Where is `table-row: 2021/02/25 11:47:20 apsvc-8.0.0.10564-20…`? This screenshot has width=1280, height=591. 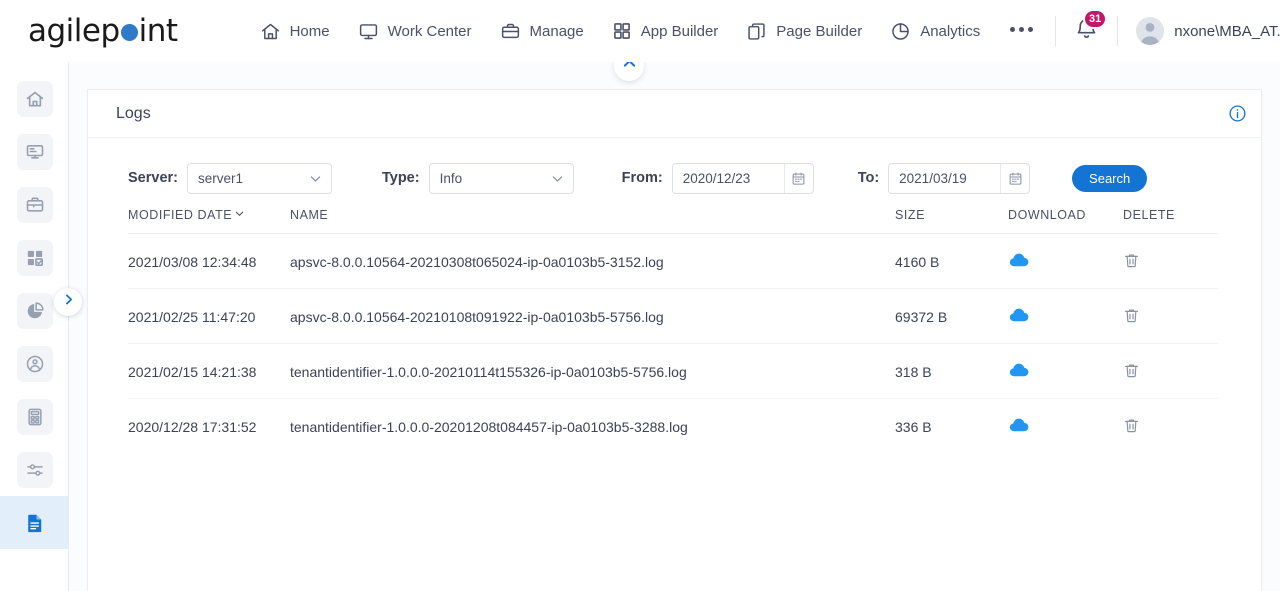 table-row: 2021/02/25 11:47:20 apsvc-8.0.0.10564-20… is located at coordinates (673, 316).